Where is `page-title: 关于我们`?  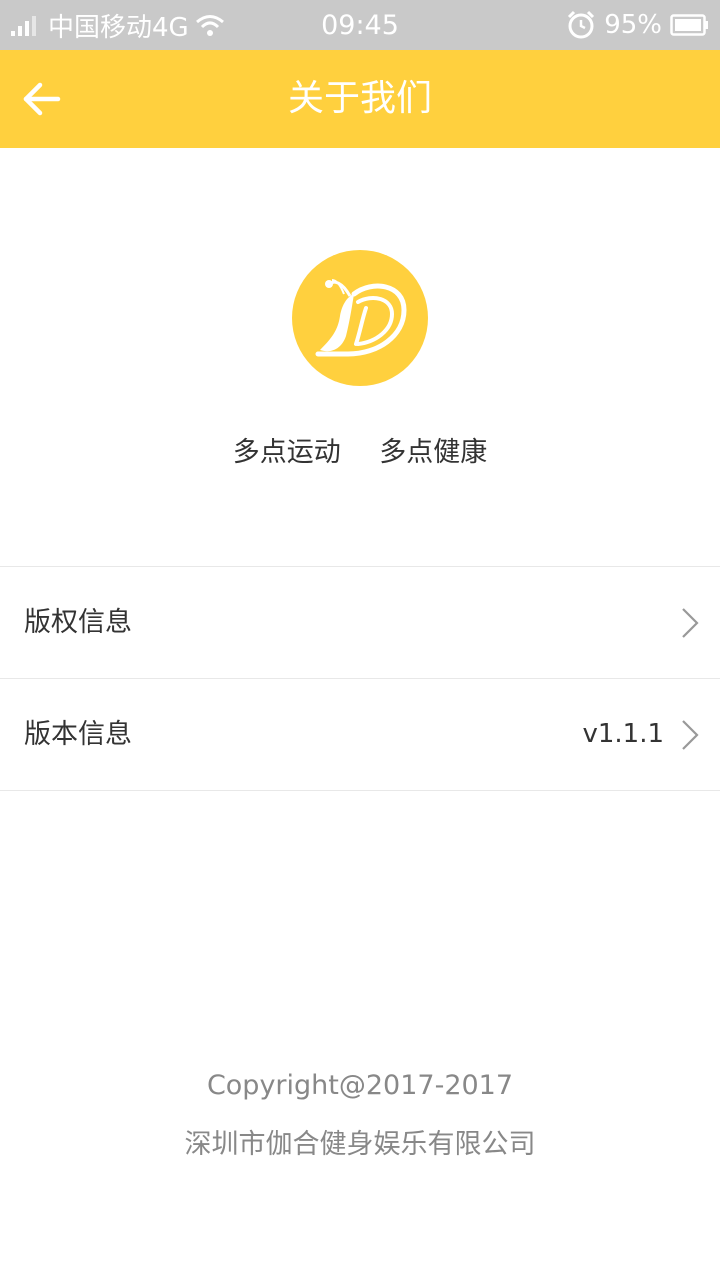
page-title: 关于我们 is located at coordinates (359, 98).